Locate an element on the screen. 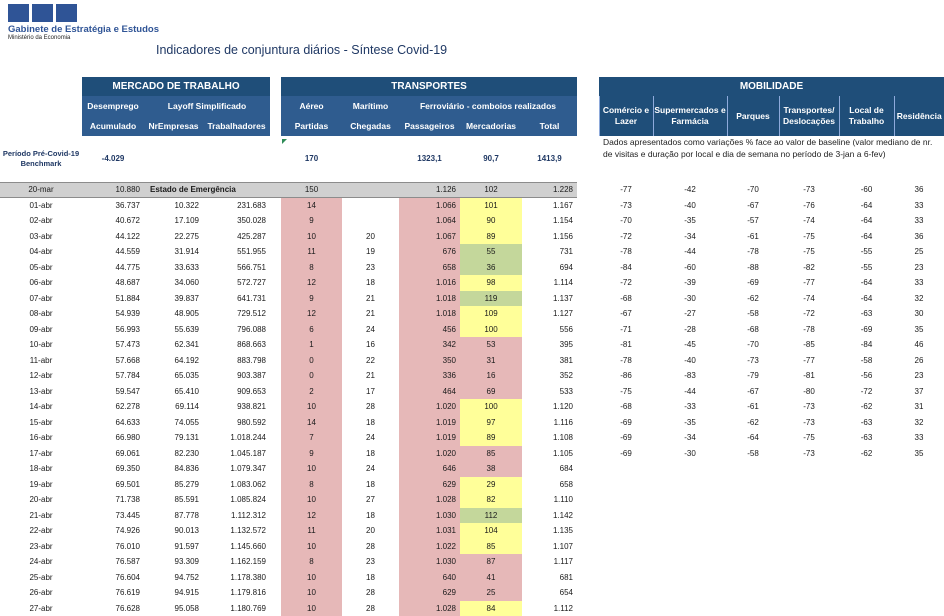 Image resolution: width=944 pixels, height=616 pixels. cell-aereo: 150 is located at coordinates (311, 190).